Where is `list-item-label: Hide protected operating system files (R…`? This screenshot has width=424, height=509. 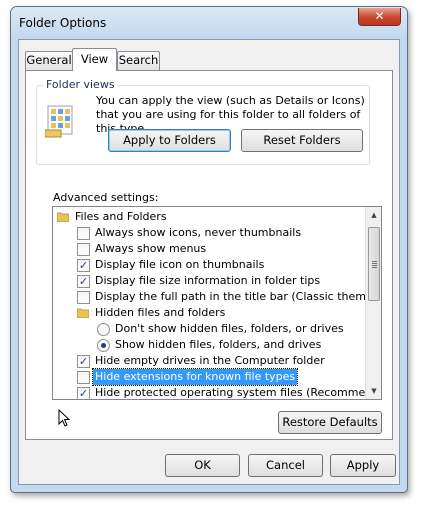
list-item-label: Hide protected operating system files (R… is located at coordinates (238, 392).